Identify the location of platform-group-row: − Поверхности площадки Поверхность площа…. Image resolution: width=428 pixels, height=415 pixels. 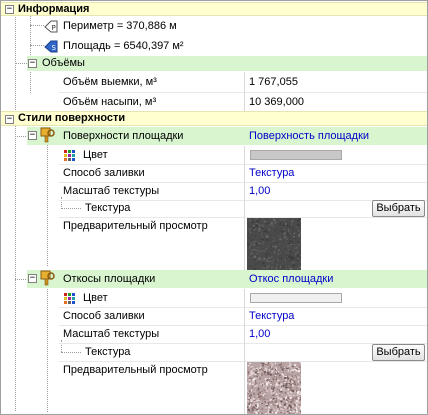
(227, 136).